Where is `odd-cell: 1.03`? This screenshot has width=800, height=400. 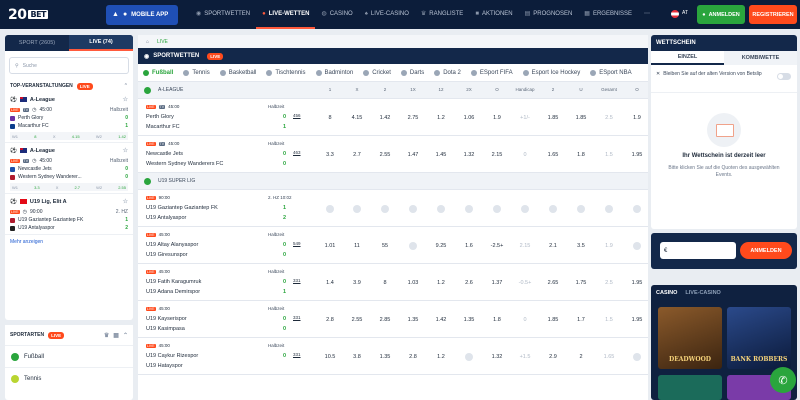 odd-cell: 1.03 is located at coordinates (413, 283).